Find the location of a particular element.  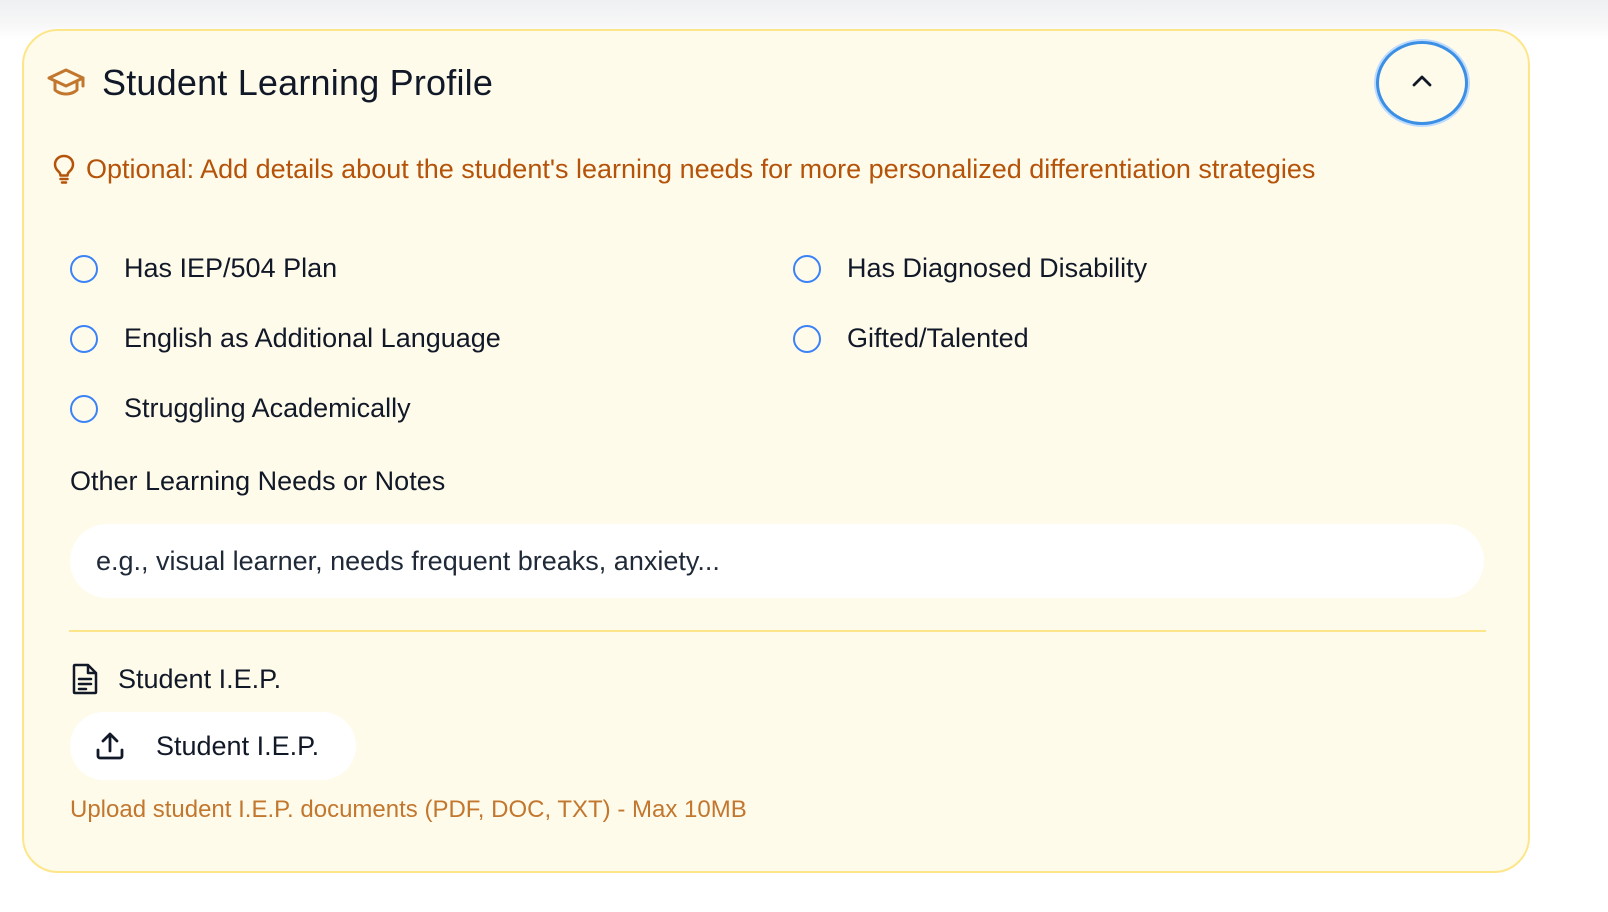

notes-label: Other Learning Needs or Notes is located at coordinates (258, 481).